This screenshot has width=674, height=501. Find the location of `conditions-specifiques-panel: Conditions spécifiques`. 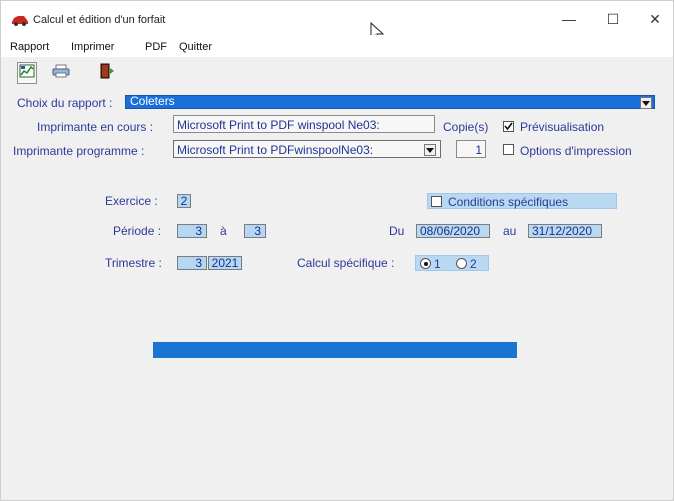

conditions-specifiques-panel: Conditions spécifiques is located at coordinates (522, 201).